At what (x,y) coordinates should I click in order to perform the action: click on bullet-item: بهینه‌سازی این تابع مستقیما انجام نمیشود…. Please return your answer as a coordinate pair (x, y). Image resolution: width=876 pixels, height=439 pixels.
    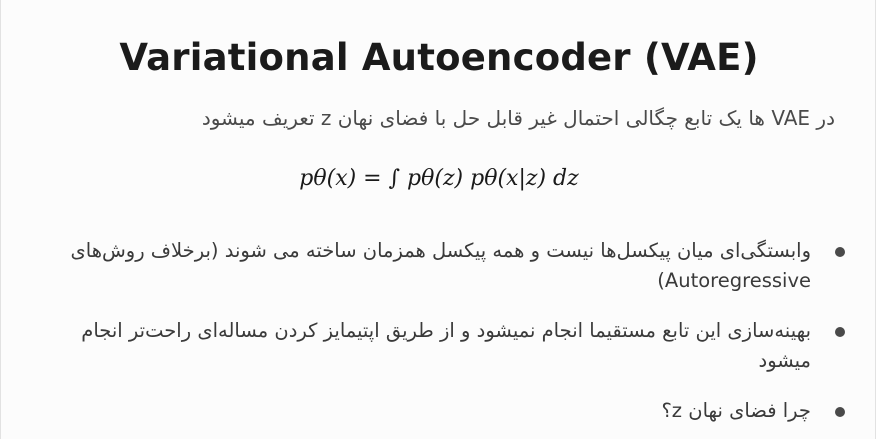
    Looking at the image, I should click on (450, 346).